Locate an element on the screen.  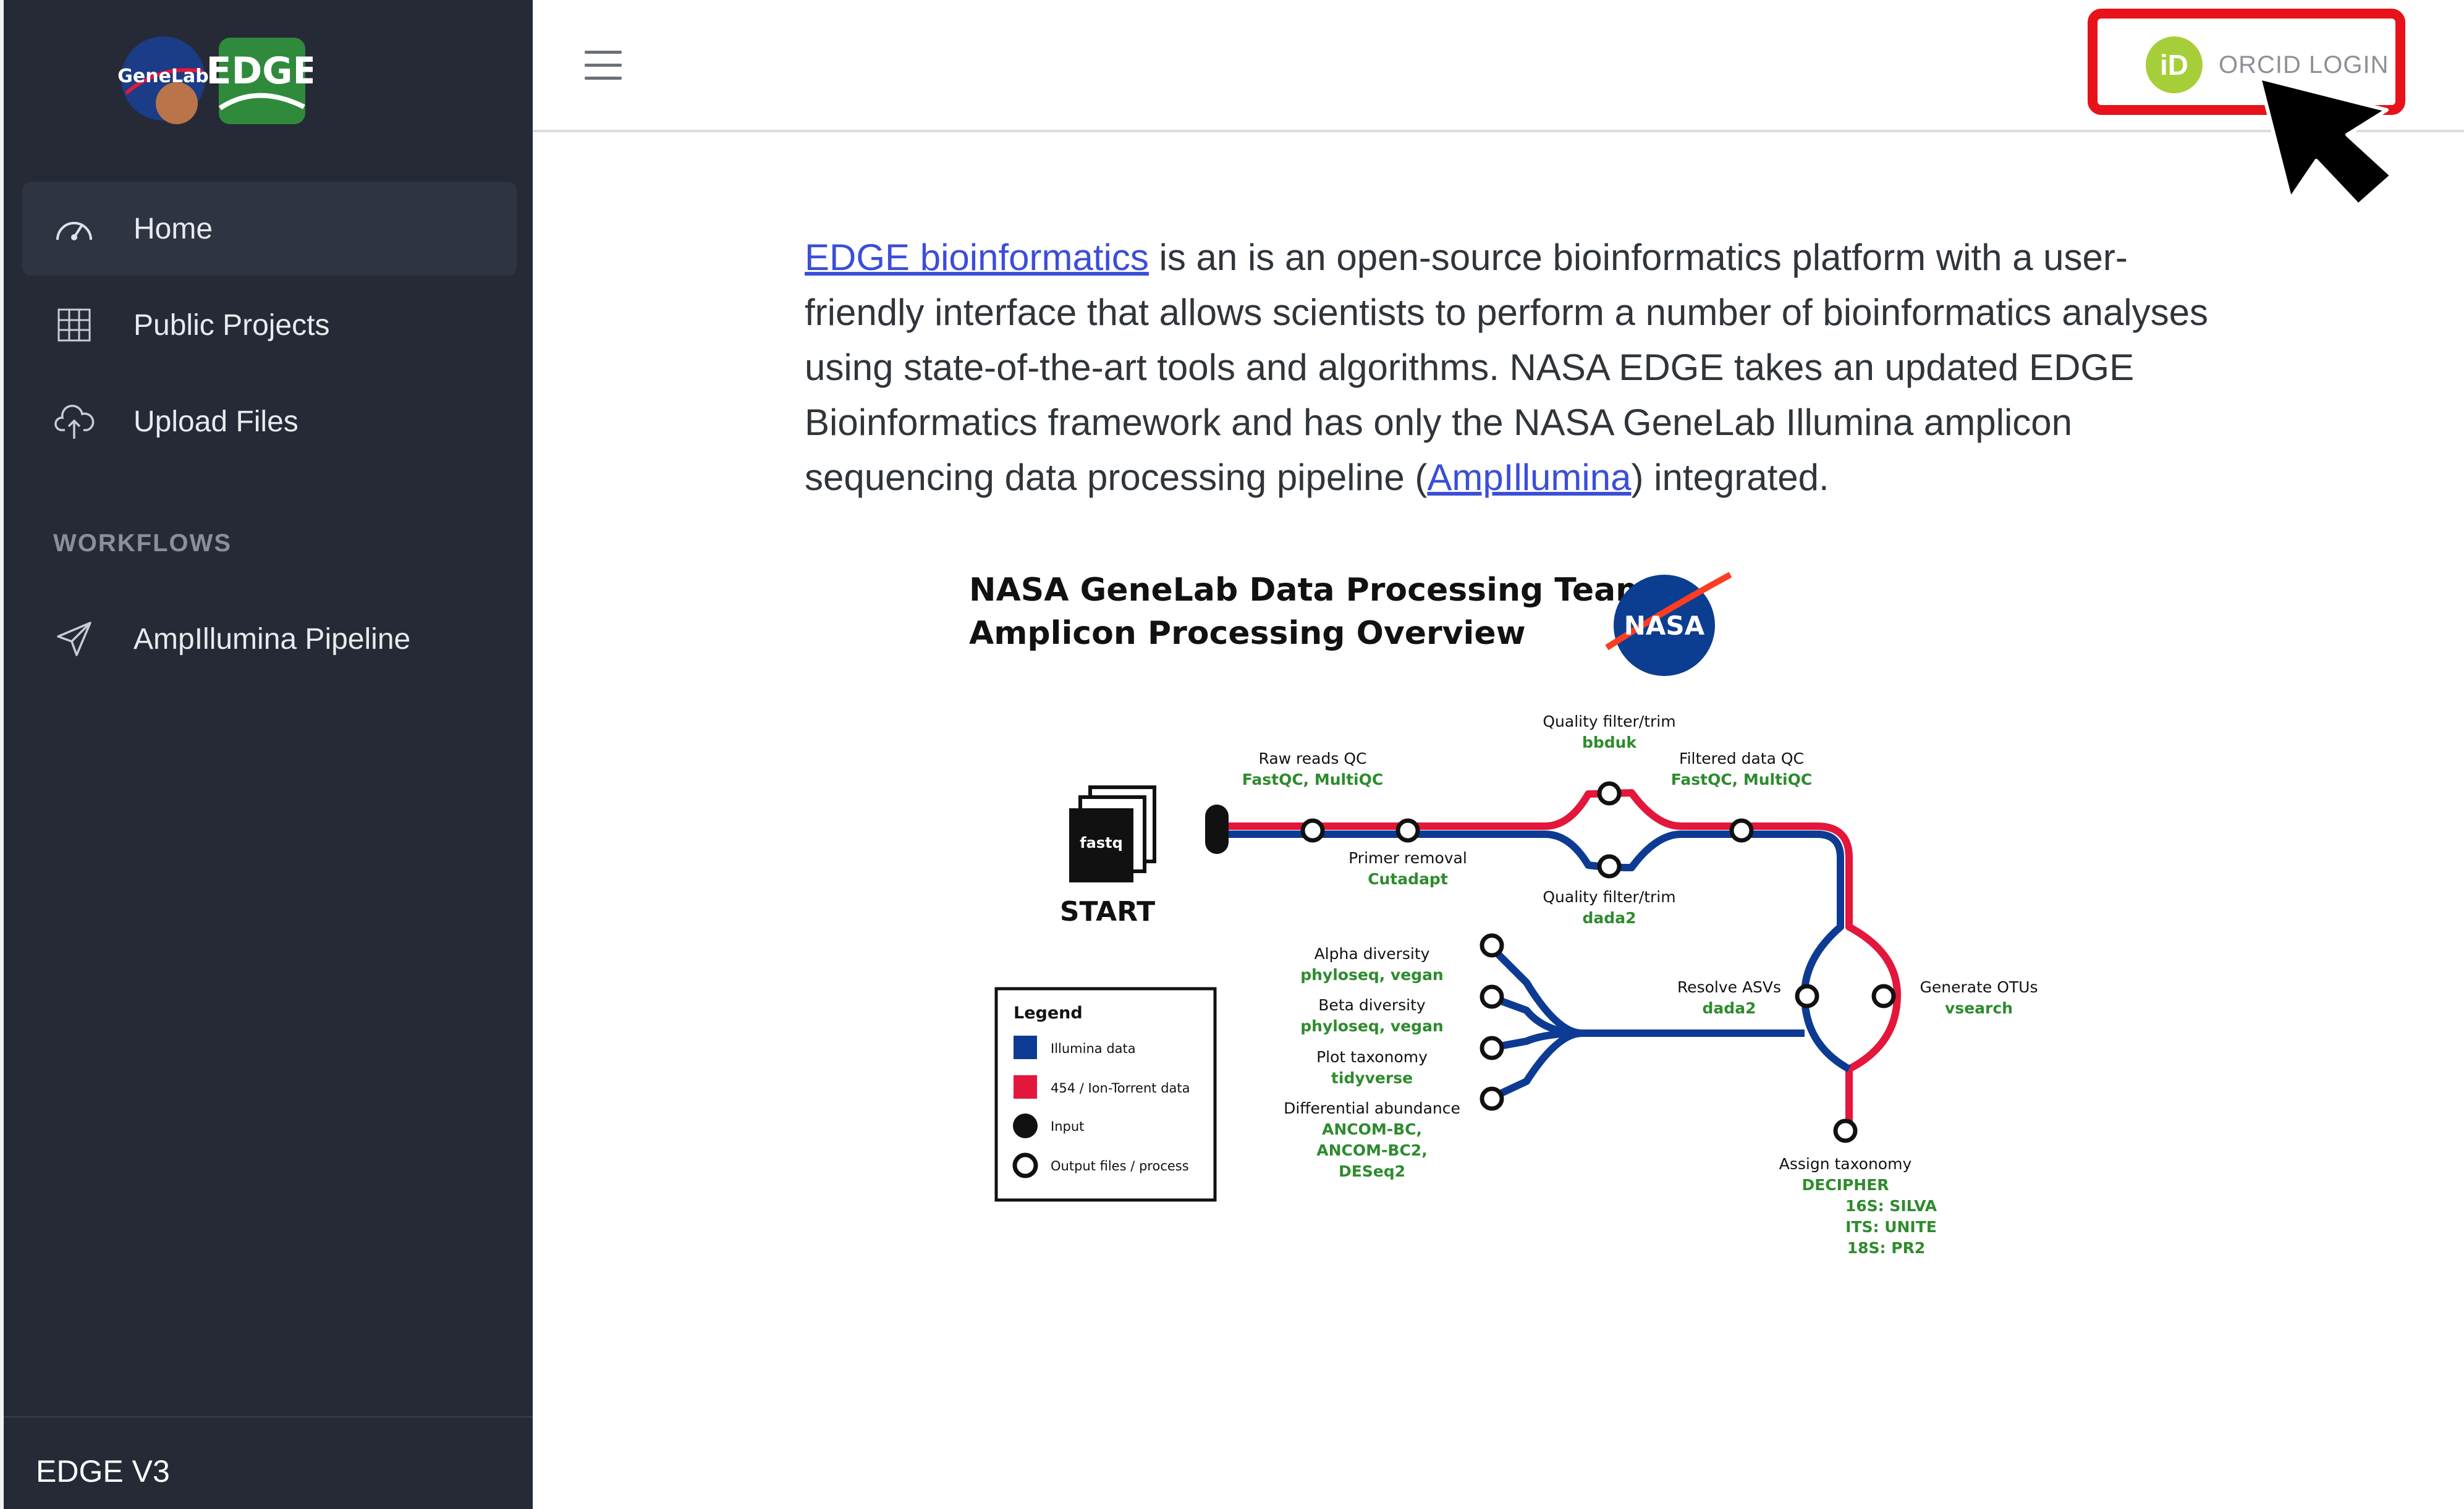
diagram-title-line1: NASA GeneLab Data Processing Team is located at coordinates (1309, 590).